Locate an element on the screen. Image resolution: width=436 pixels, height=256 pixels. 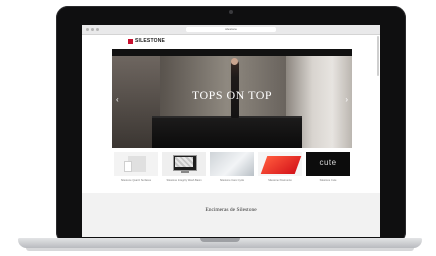
hero-counter is located at coordinates (227, 133).